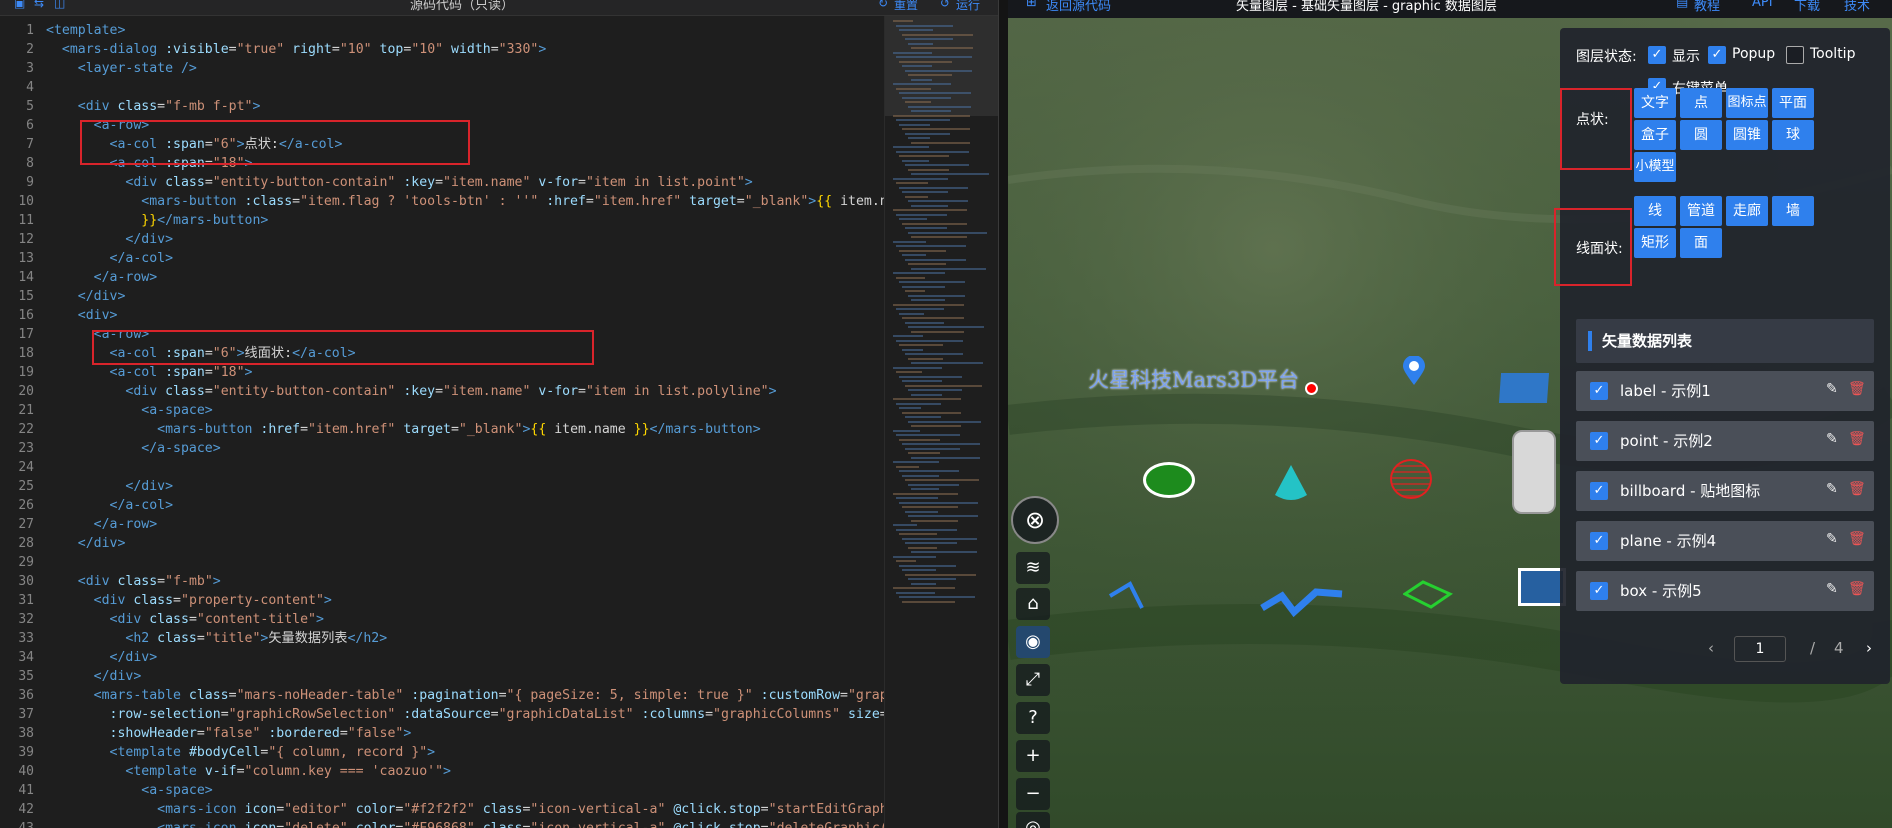  What do you see at coordinates (1428, 595) in the screenshot?
I see `polygon-entity` at bounding box center [1428, 595].